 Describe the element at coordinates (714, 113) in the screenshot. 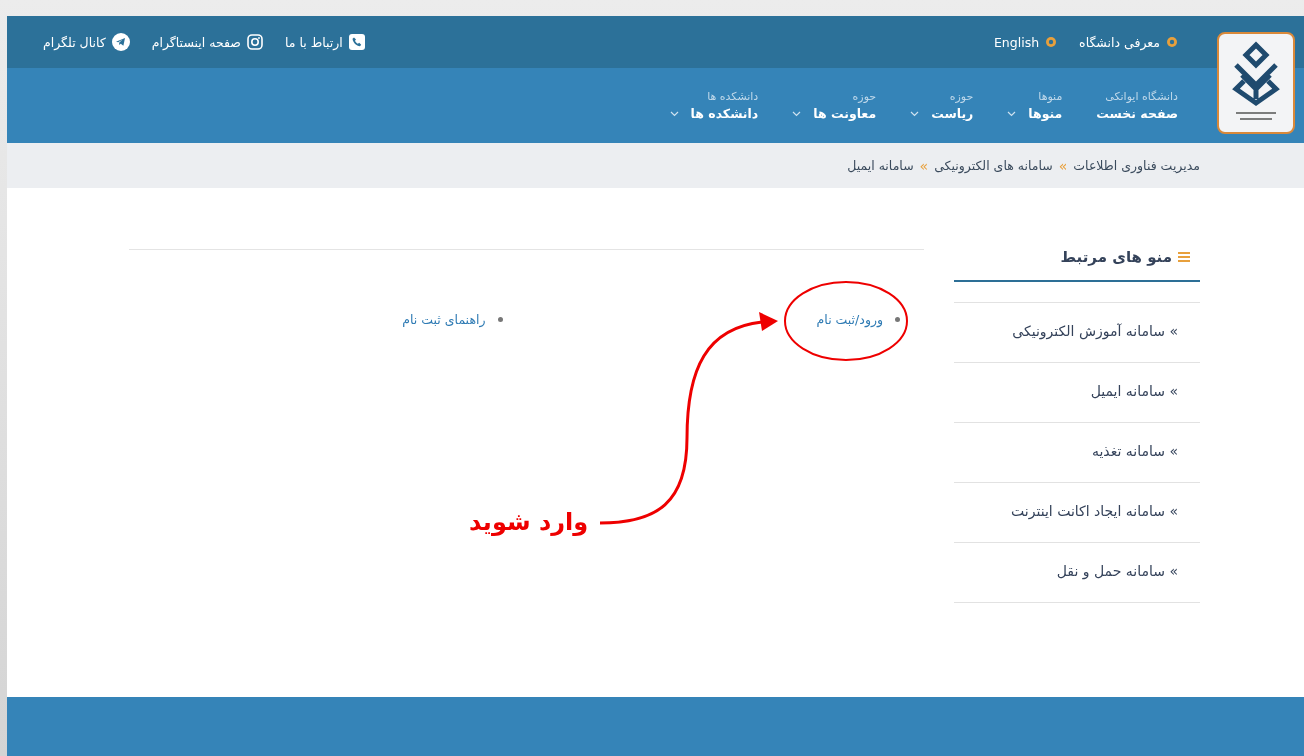

I see `nav-label: دانشکده ها` at that location.